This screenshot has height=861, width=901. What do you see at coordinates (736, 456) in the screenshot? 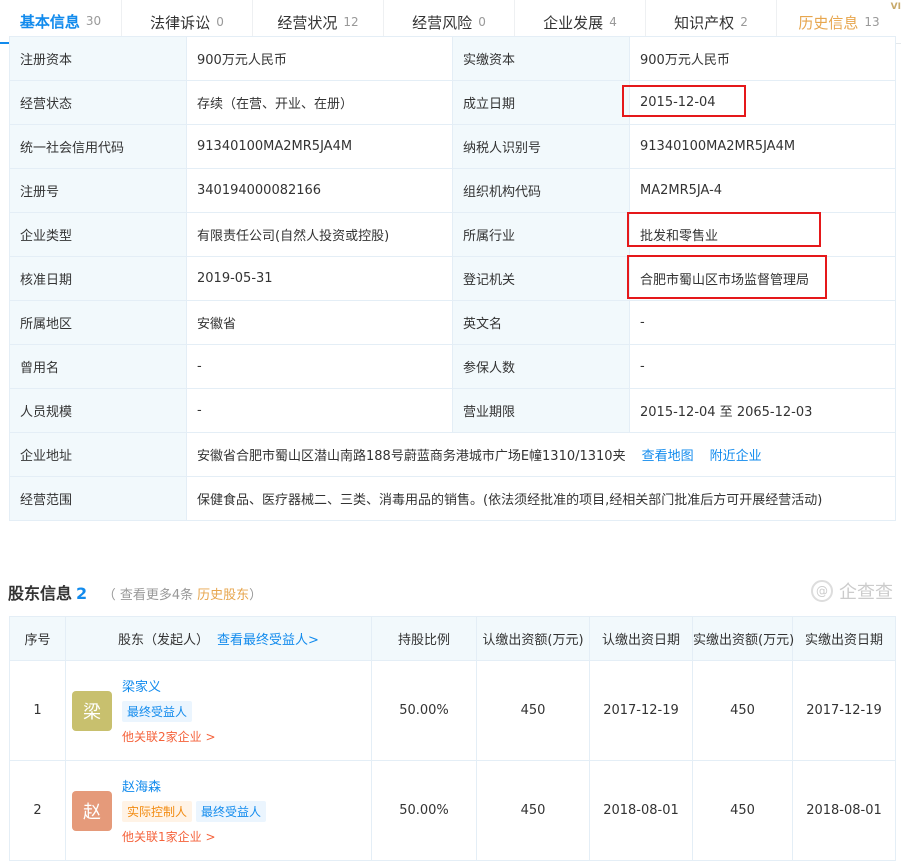
I see `nearby-companies-link: 附近企业` at bounding box center [736, 456].